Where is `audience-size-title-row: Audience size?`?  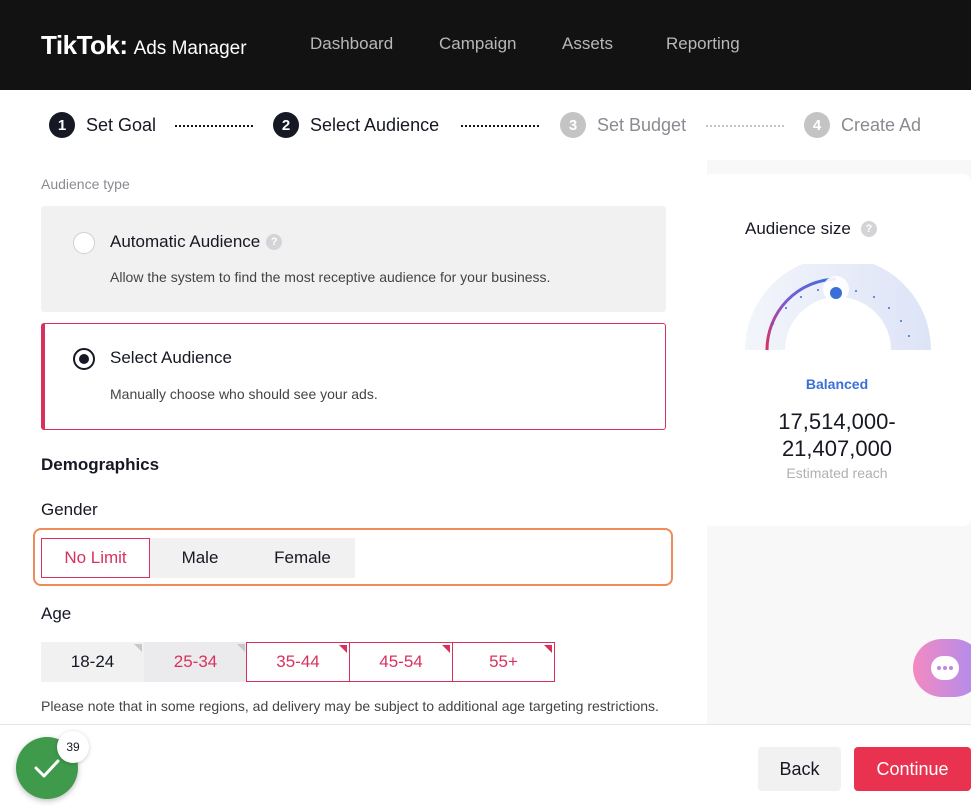
audience-size-title-row: Audience size? is located at coordinates (811, 229).